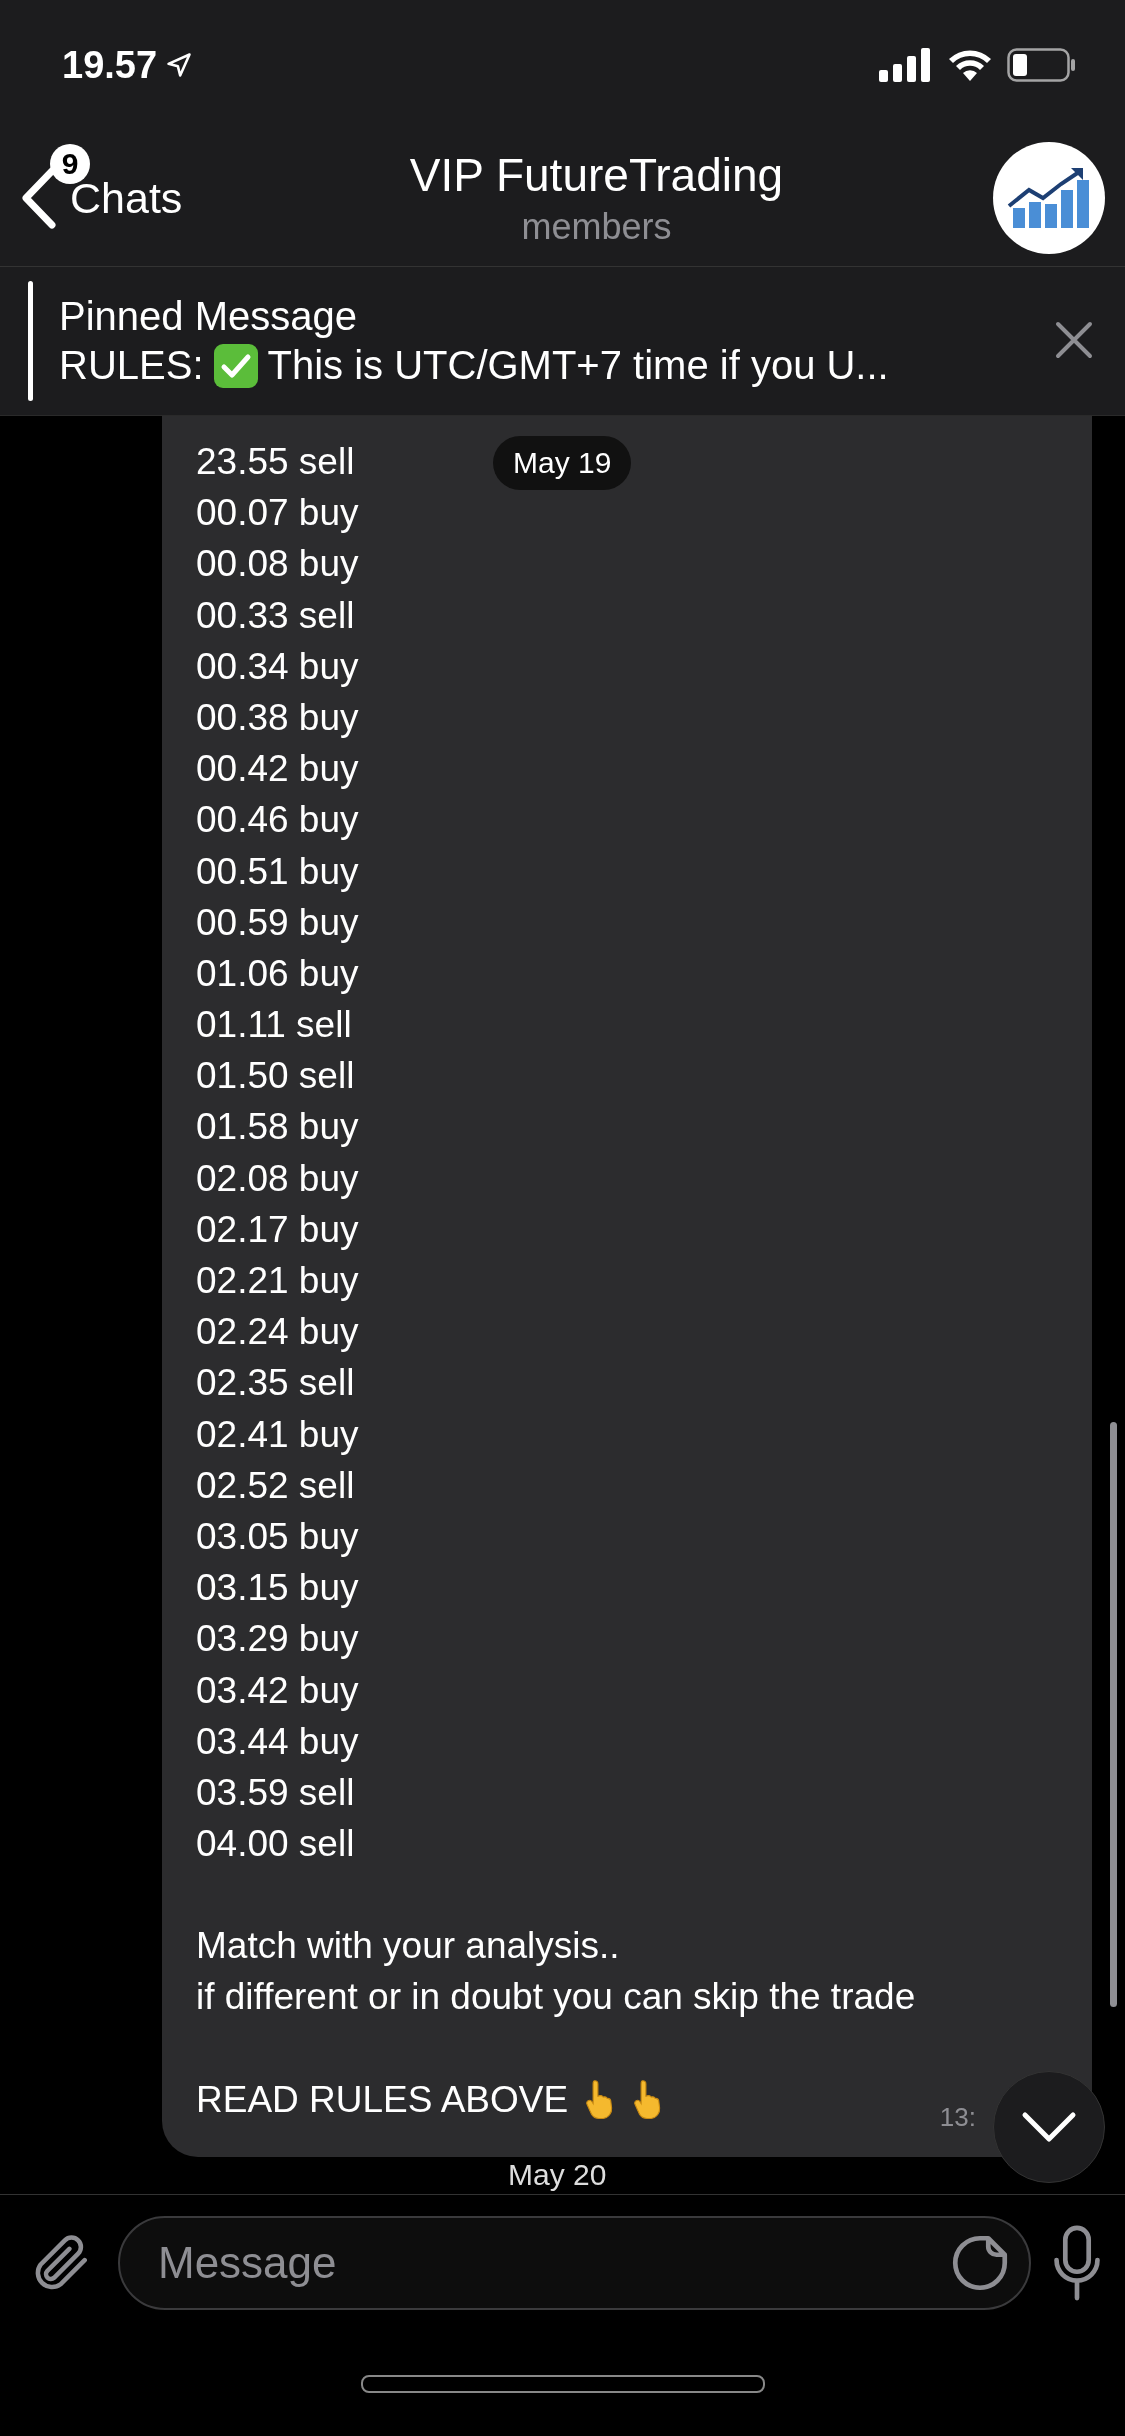  What do you see at coordinates (275, 1844) in the screenshot?
I see `message-line: 04.00 sell` at bounding box center [275, 1844].